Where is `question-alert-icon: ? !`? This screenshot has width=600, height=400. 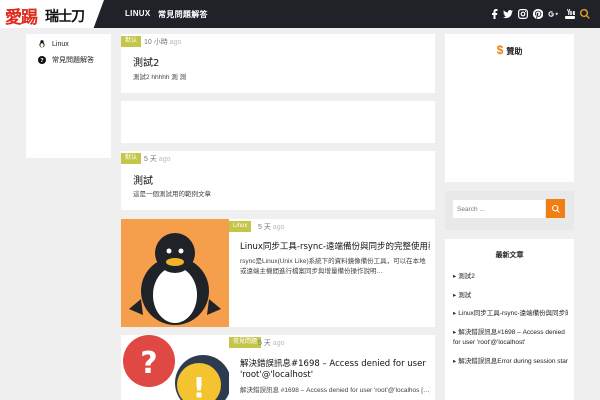
question-alert-icon: ? ! is located at coordinates (176, 367).